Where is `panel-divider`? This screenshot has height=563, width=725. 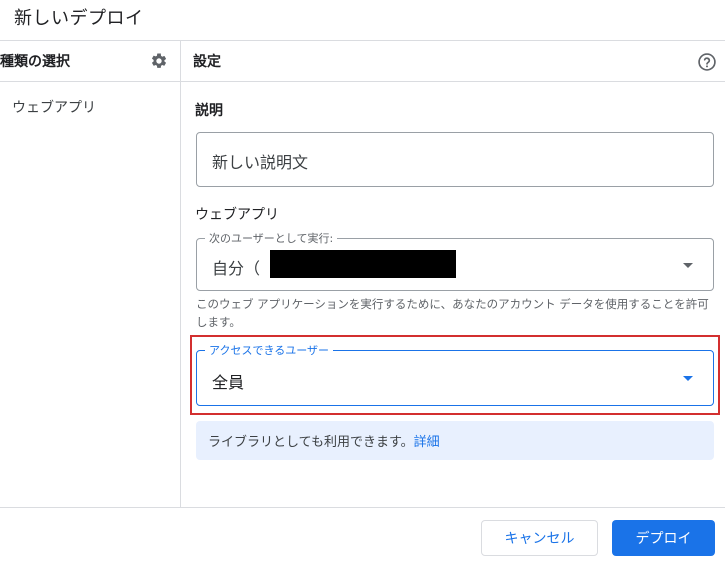 panel-divider is located at coordinates (180, 274).